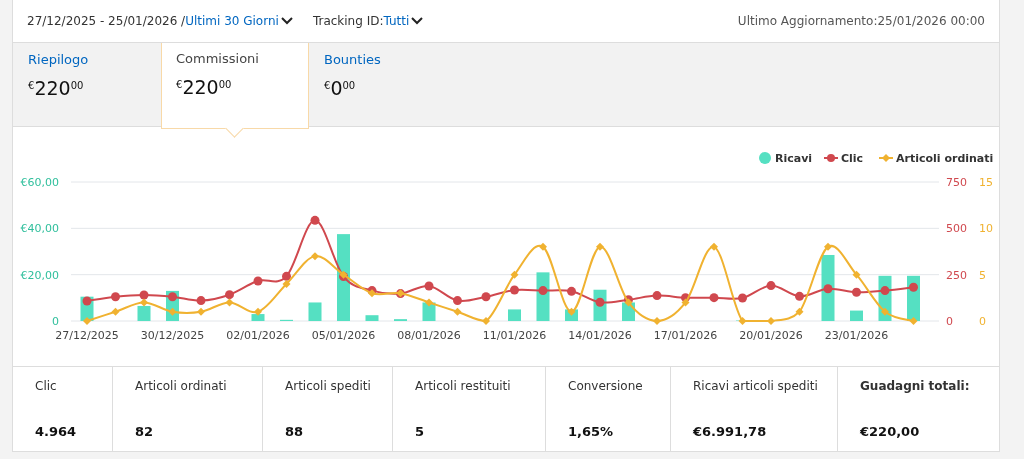 This screenshot has height=459, width=1024. What do you see at coordinates (514, 335) in the screenshot?
I see `axis-label: 11/01/2026` at bounding box center [514, 335].